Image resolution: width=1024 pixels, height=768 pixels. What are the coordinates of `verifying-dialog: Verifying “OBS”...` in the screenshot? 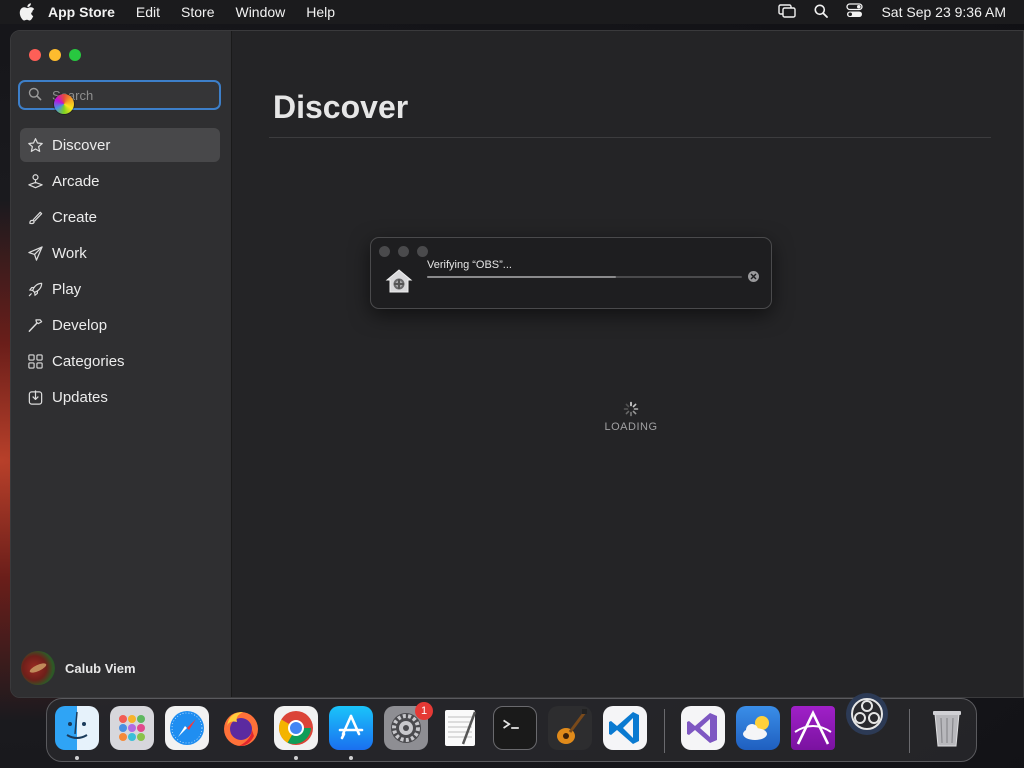 It's located at (571, 273).